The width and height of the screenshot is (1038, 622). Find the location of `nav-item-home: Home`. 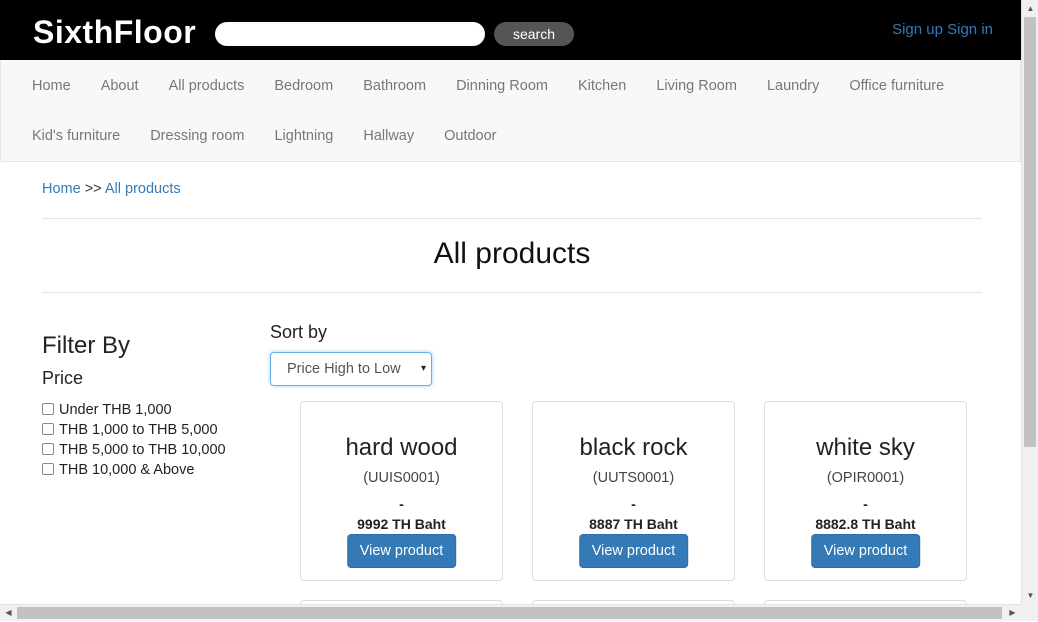

nav-item-home: Home is located at coordinates (51, 85).